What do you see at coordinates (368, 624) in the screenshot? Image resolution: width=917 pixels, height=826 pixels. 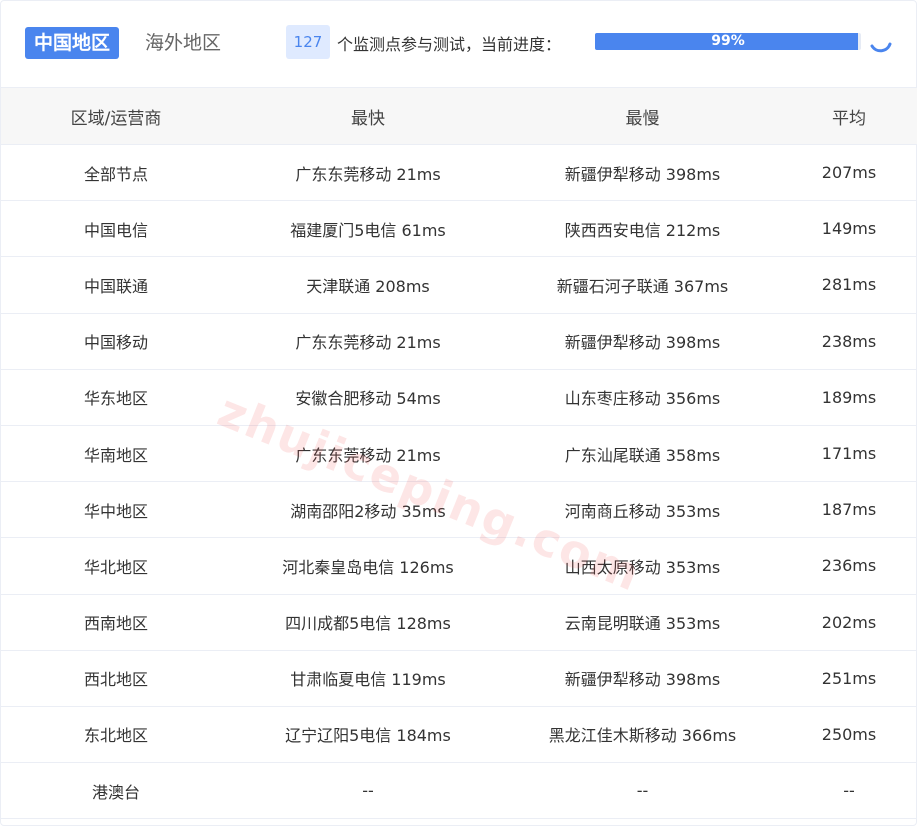 I see `cell-fastest: 四川成都5电信 128ms` at bounding box center [368, 624].